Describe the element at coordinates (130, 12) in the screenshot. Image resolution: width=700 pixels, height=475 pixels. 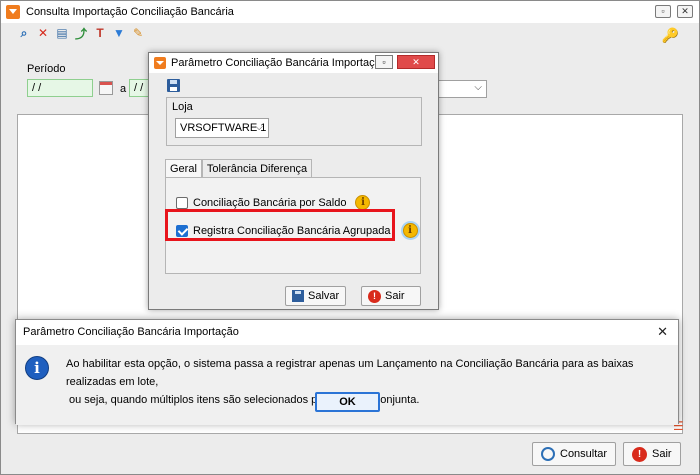
I see `main-window-title: Consulta Importação Conciliação Bancária` at that location.